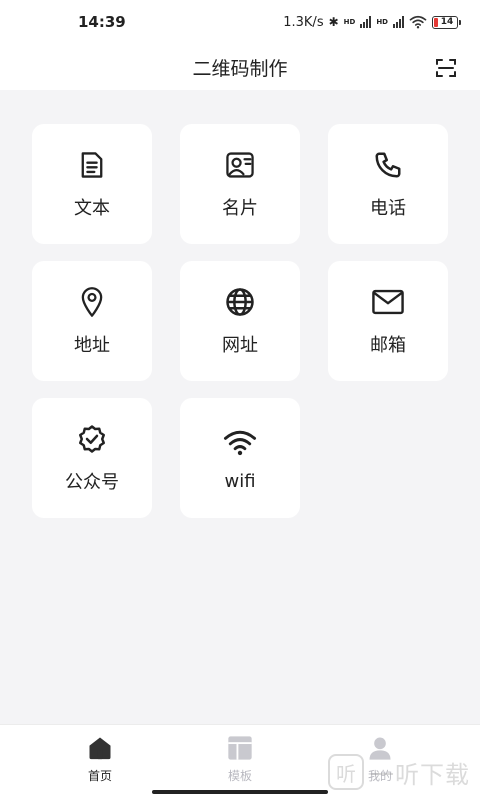 The image size is (480, 800). Describe the element at coordinates (303, 22) in the screenshot. I see `network-speed: 1.3K/s` at that location.